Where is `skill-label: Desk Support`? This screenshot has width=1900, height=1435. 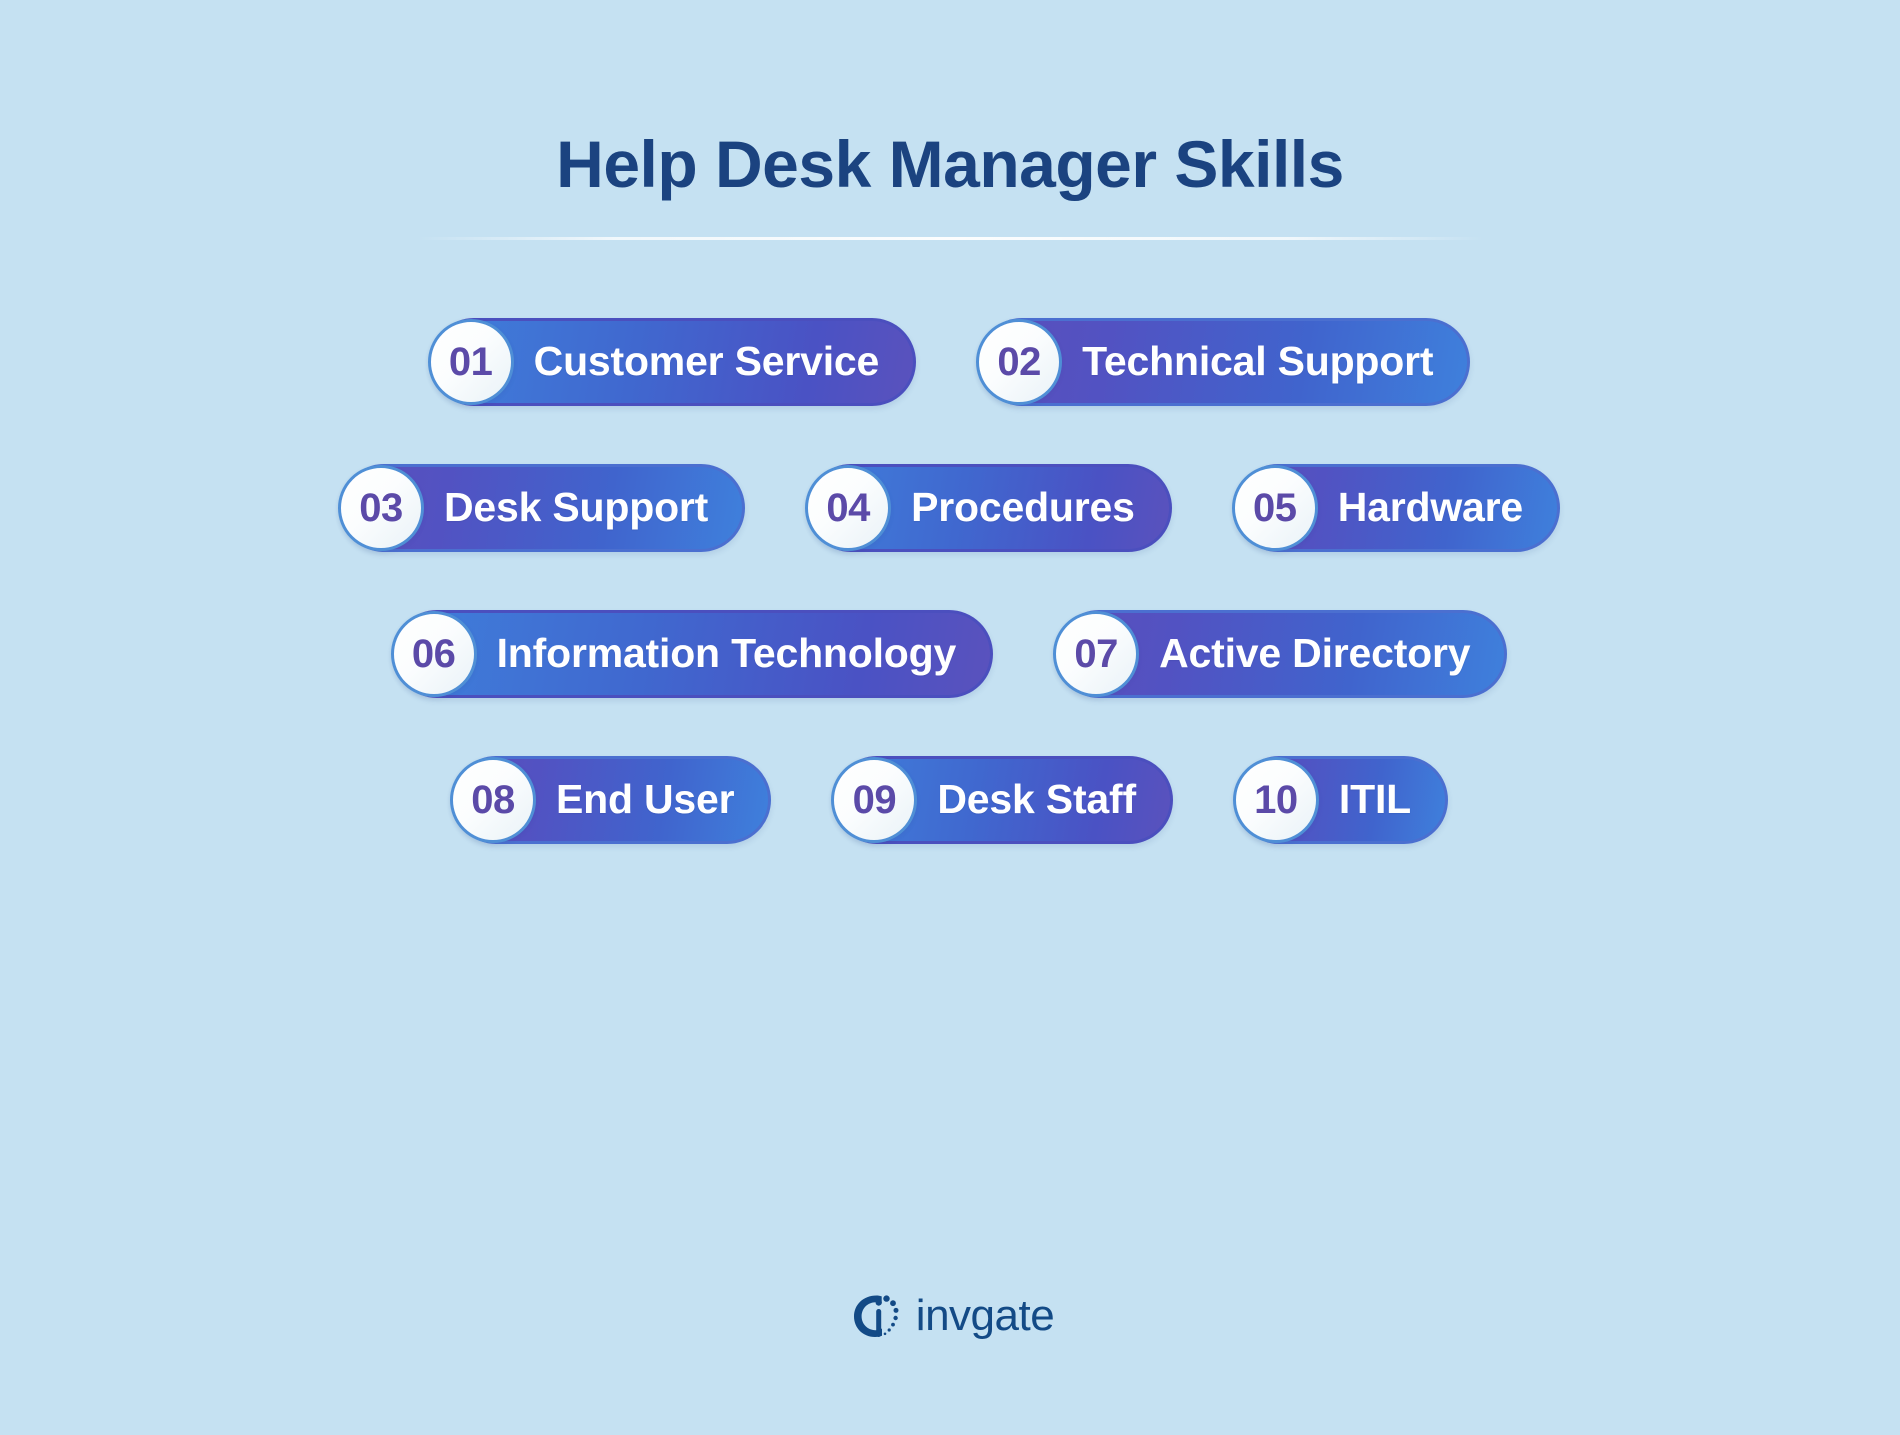 skill-label: Desk Support is located at coordinates (576, 507).